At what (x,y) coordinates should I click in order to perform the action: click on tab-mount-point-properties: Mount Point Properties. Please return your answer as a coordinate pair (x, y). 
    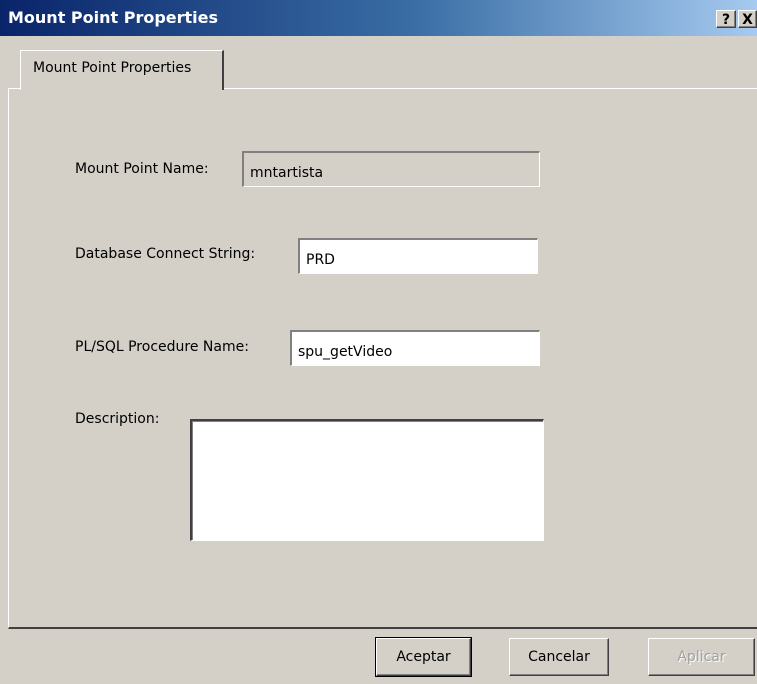
    Looking at the image, I should click on (122, 70).